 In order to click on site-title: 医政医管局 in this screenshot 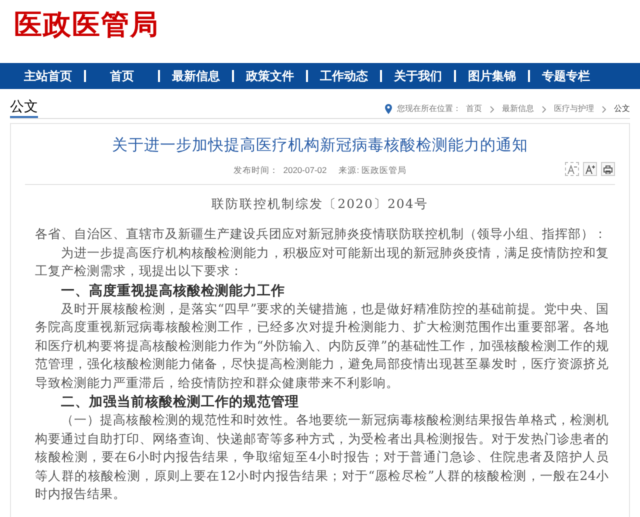, I will do `click(86, 25)`.